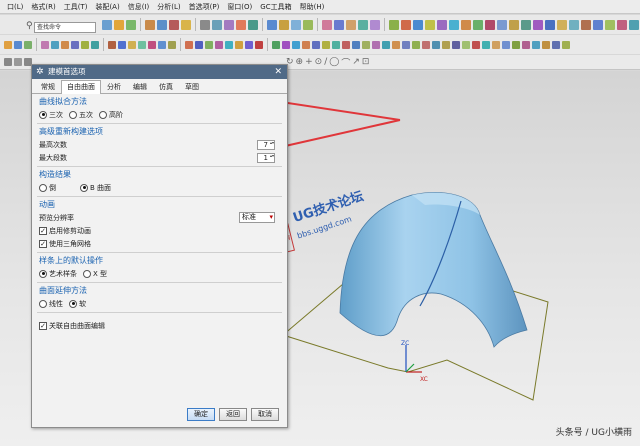 The image size is (640, 446). I want to click on extend-linear-option: 线性, so click(51, 304).